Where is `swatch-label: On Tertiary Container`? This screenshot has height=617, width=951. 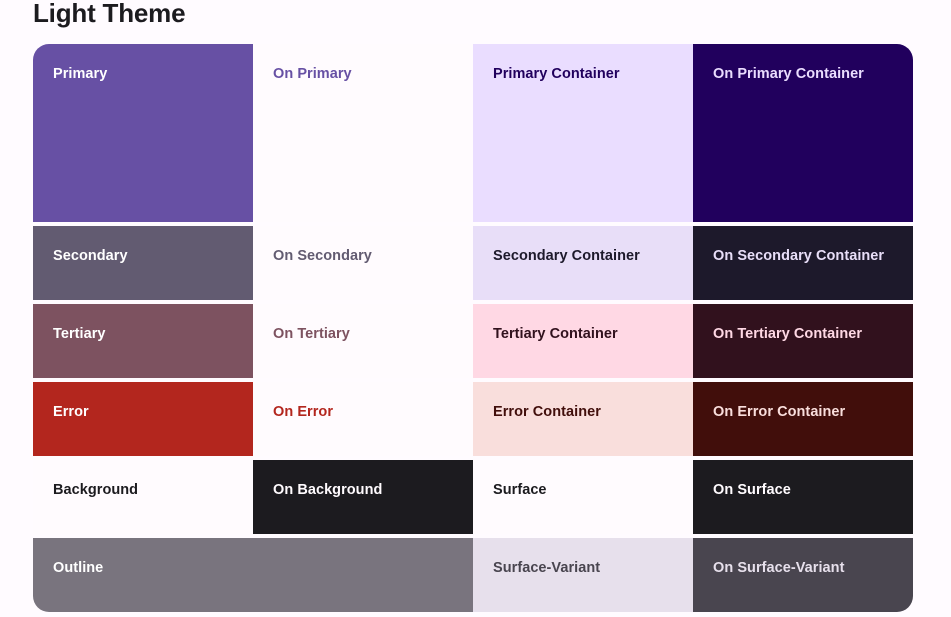
swatch-label: On Tertiary Container is located at coordinates (788, 334).